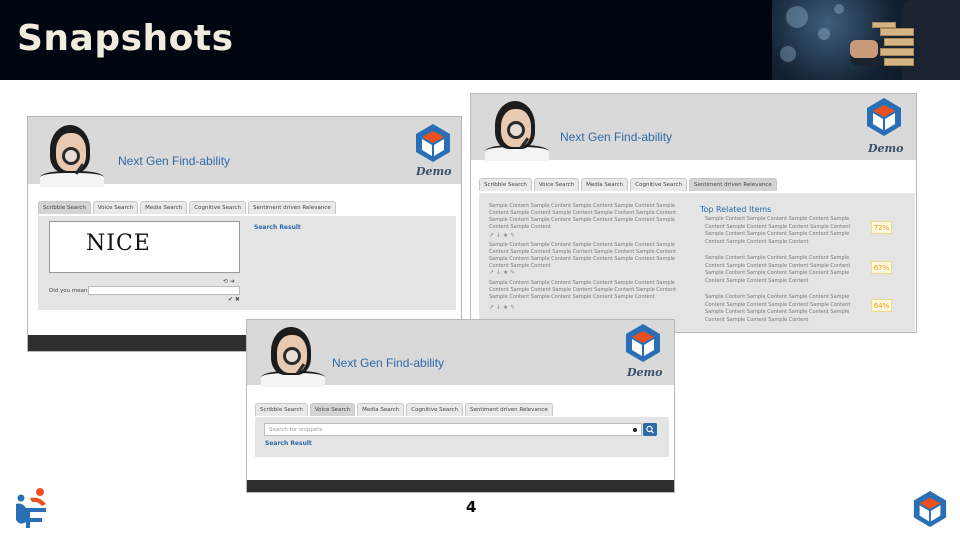 Image resolution: width=960 pixels, height=540 pixels. Describe the element at coordinates (866, 40) in the screenshot. I see `header-photo` at that location.